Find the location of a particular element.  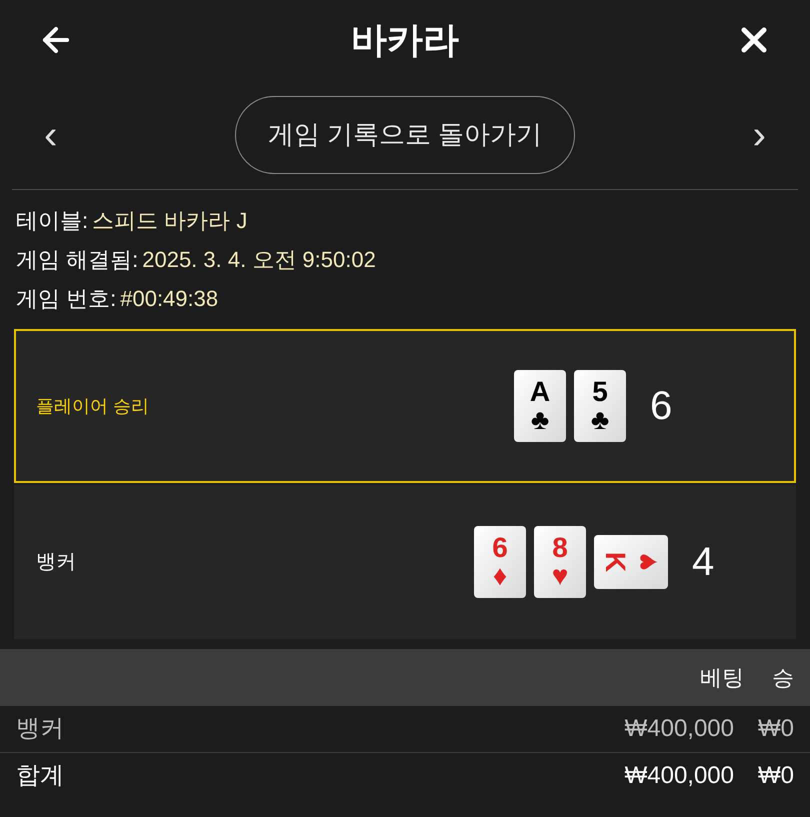

info-label: 테이블: is located at coordinates (52, 221).